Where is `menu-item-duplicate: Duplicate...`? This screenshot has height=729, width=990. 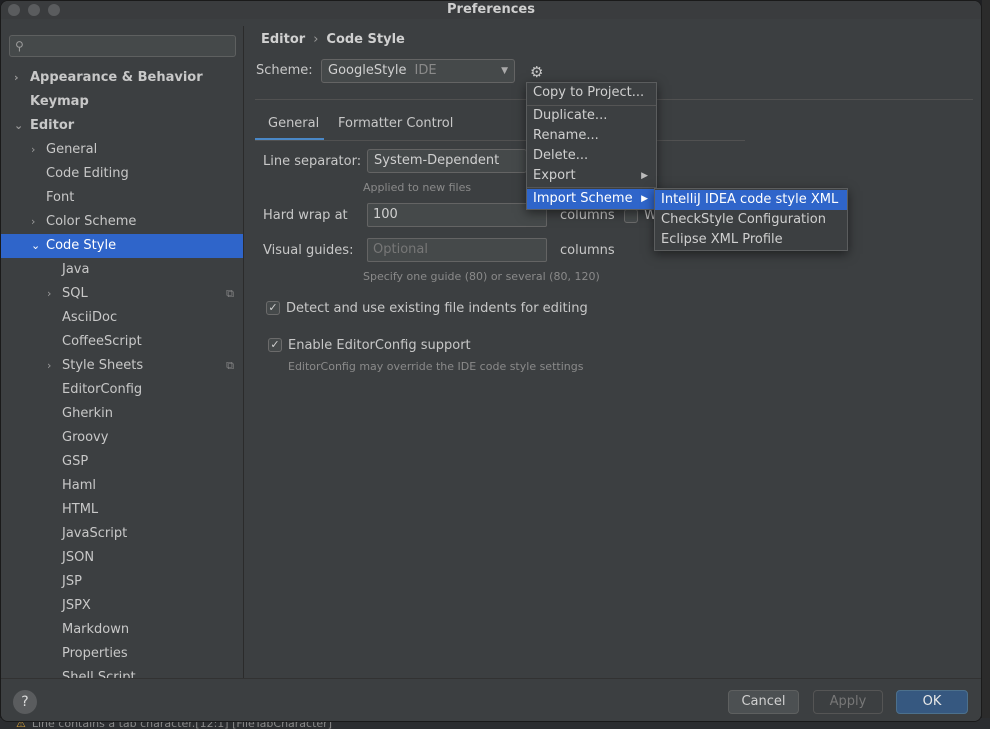
menu-item-duplicate: Duplicate... is located at coordinates (591, 116).